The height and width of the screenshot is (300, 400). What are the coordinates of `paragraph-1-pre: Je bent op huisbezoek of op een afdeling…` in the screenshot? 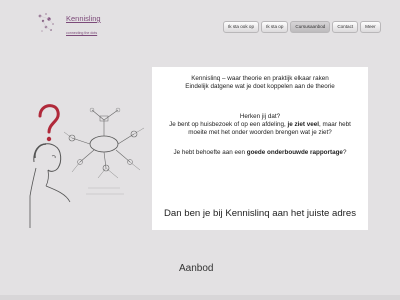 It's located at (228, 124).